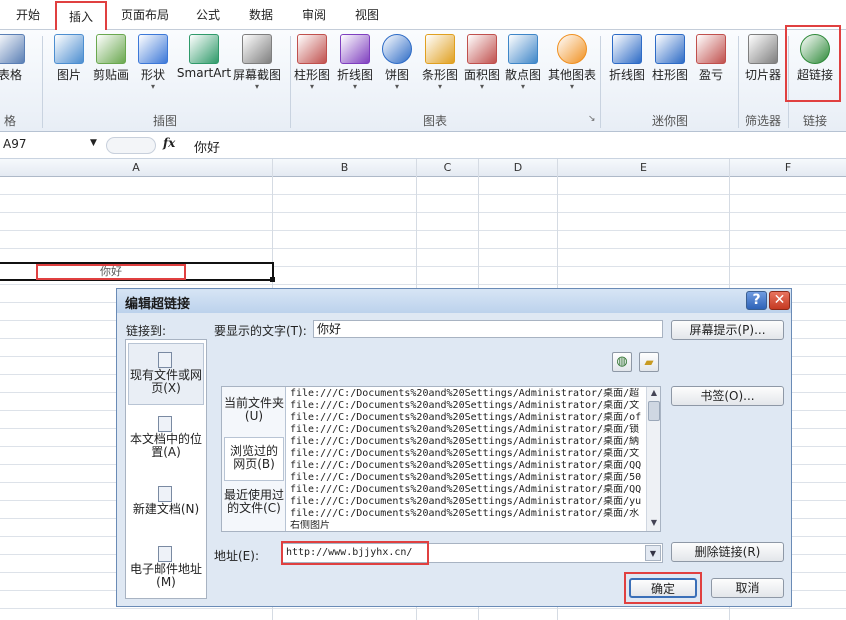 This screenshot has width=846, height=620. I want to click on ok-highlight, so click(663, 588).